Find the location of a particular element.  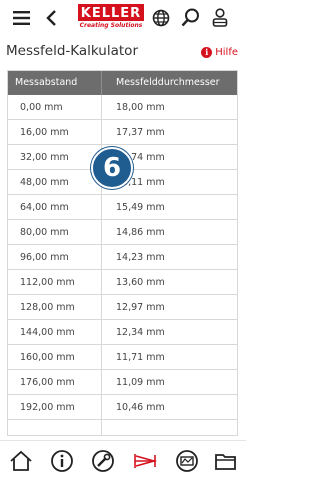

help-icon: i is located at coordinates (207, 52).